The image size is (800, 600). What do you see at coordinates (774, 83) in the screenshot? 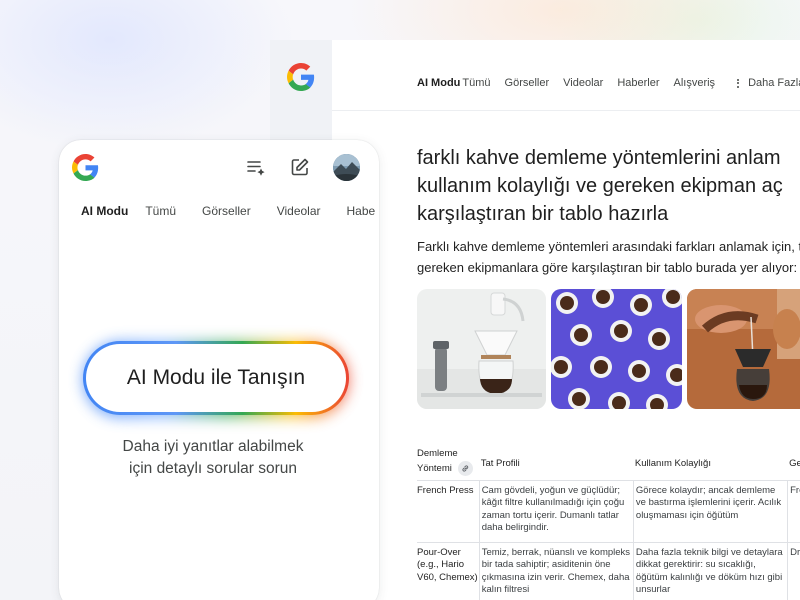
I see `more-tabs-label: Daha Fazla` at bounding box center [774, 83].